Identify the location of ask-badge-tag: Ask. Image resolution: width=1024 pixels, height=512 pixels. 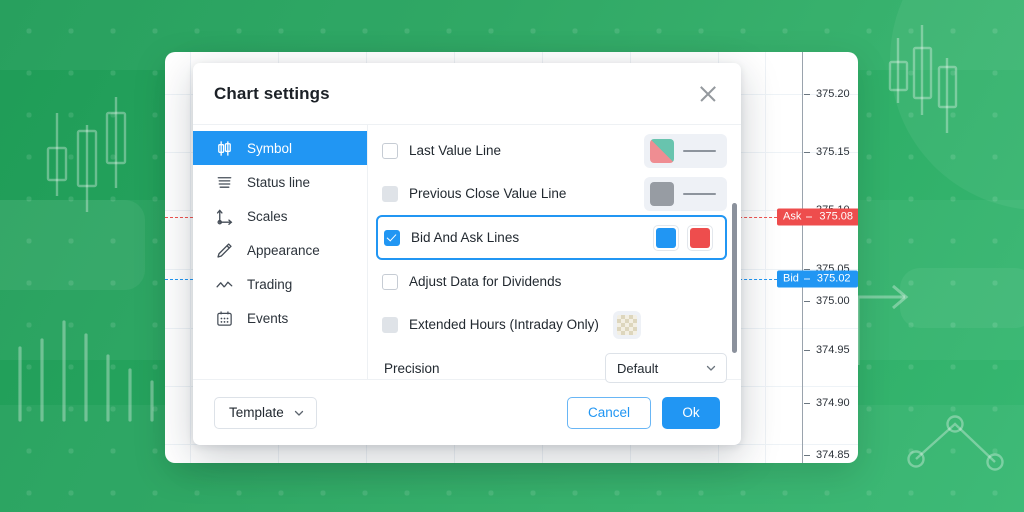
(792, 216).